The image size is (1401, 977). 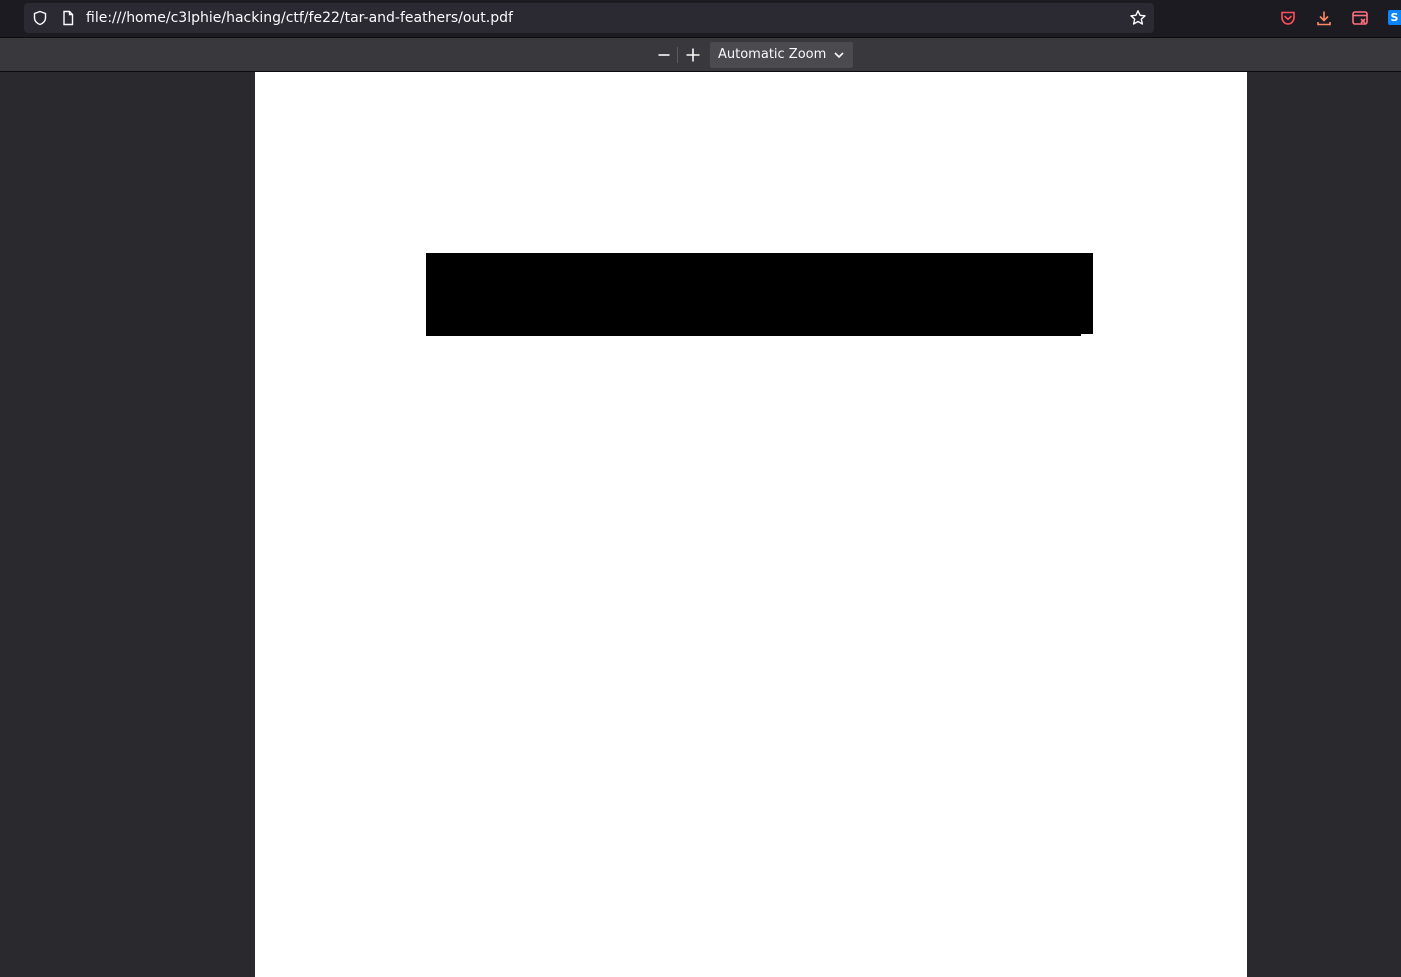 I want to click on toolbar-actions, so click(x=1324, y=18).